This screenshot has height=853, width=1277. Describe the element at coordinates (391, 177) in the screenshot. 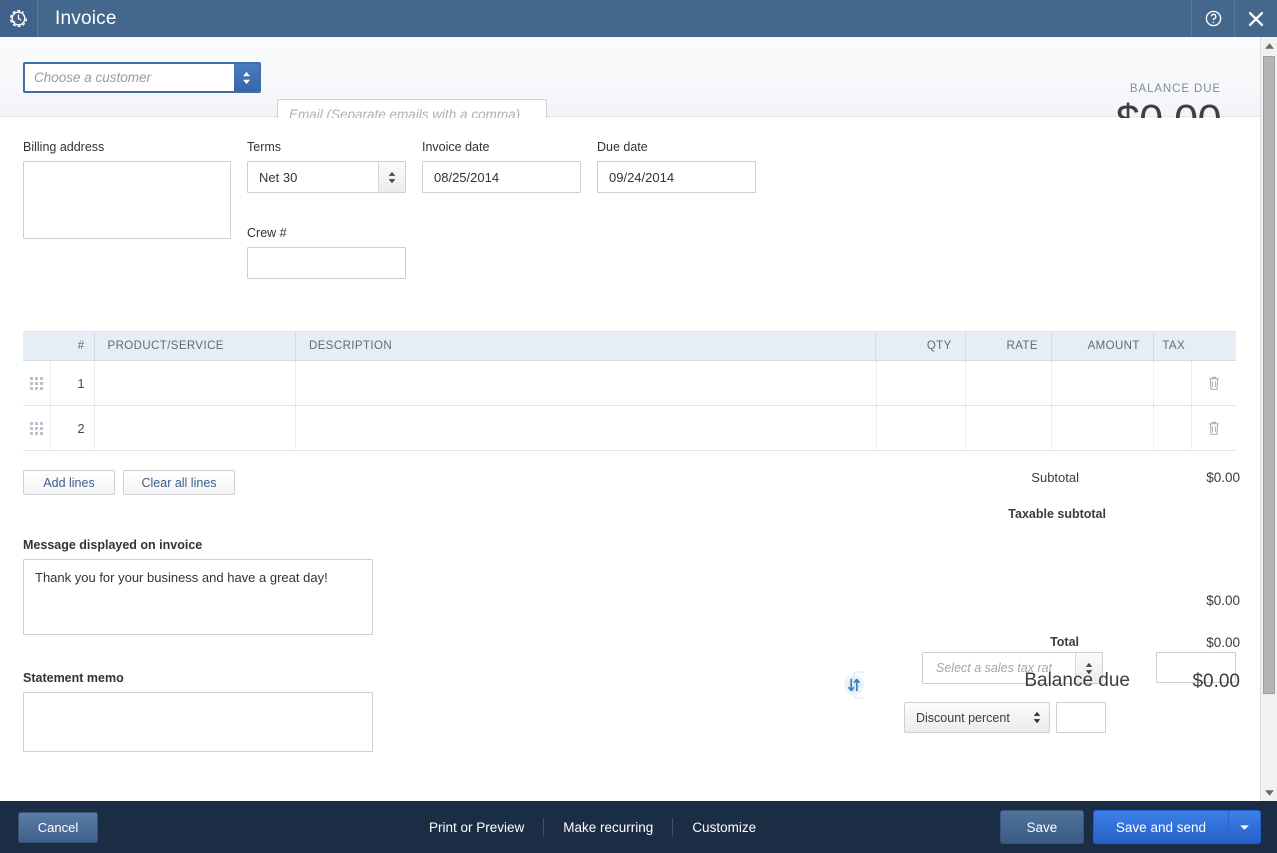

I see `terms-dropdown-arrow` at that location.